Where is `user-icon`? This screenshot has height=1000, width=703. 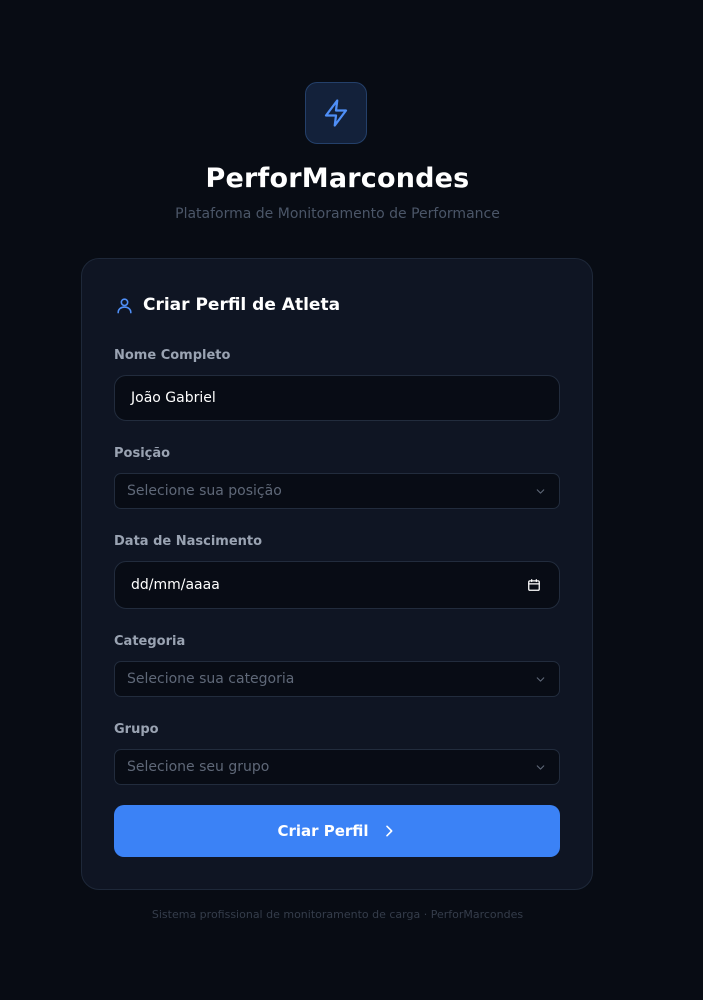
user-icon is located at coordinates (124, 305).